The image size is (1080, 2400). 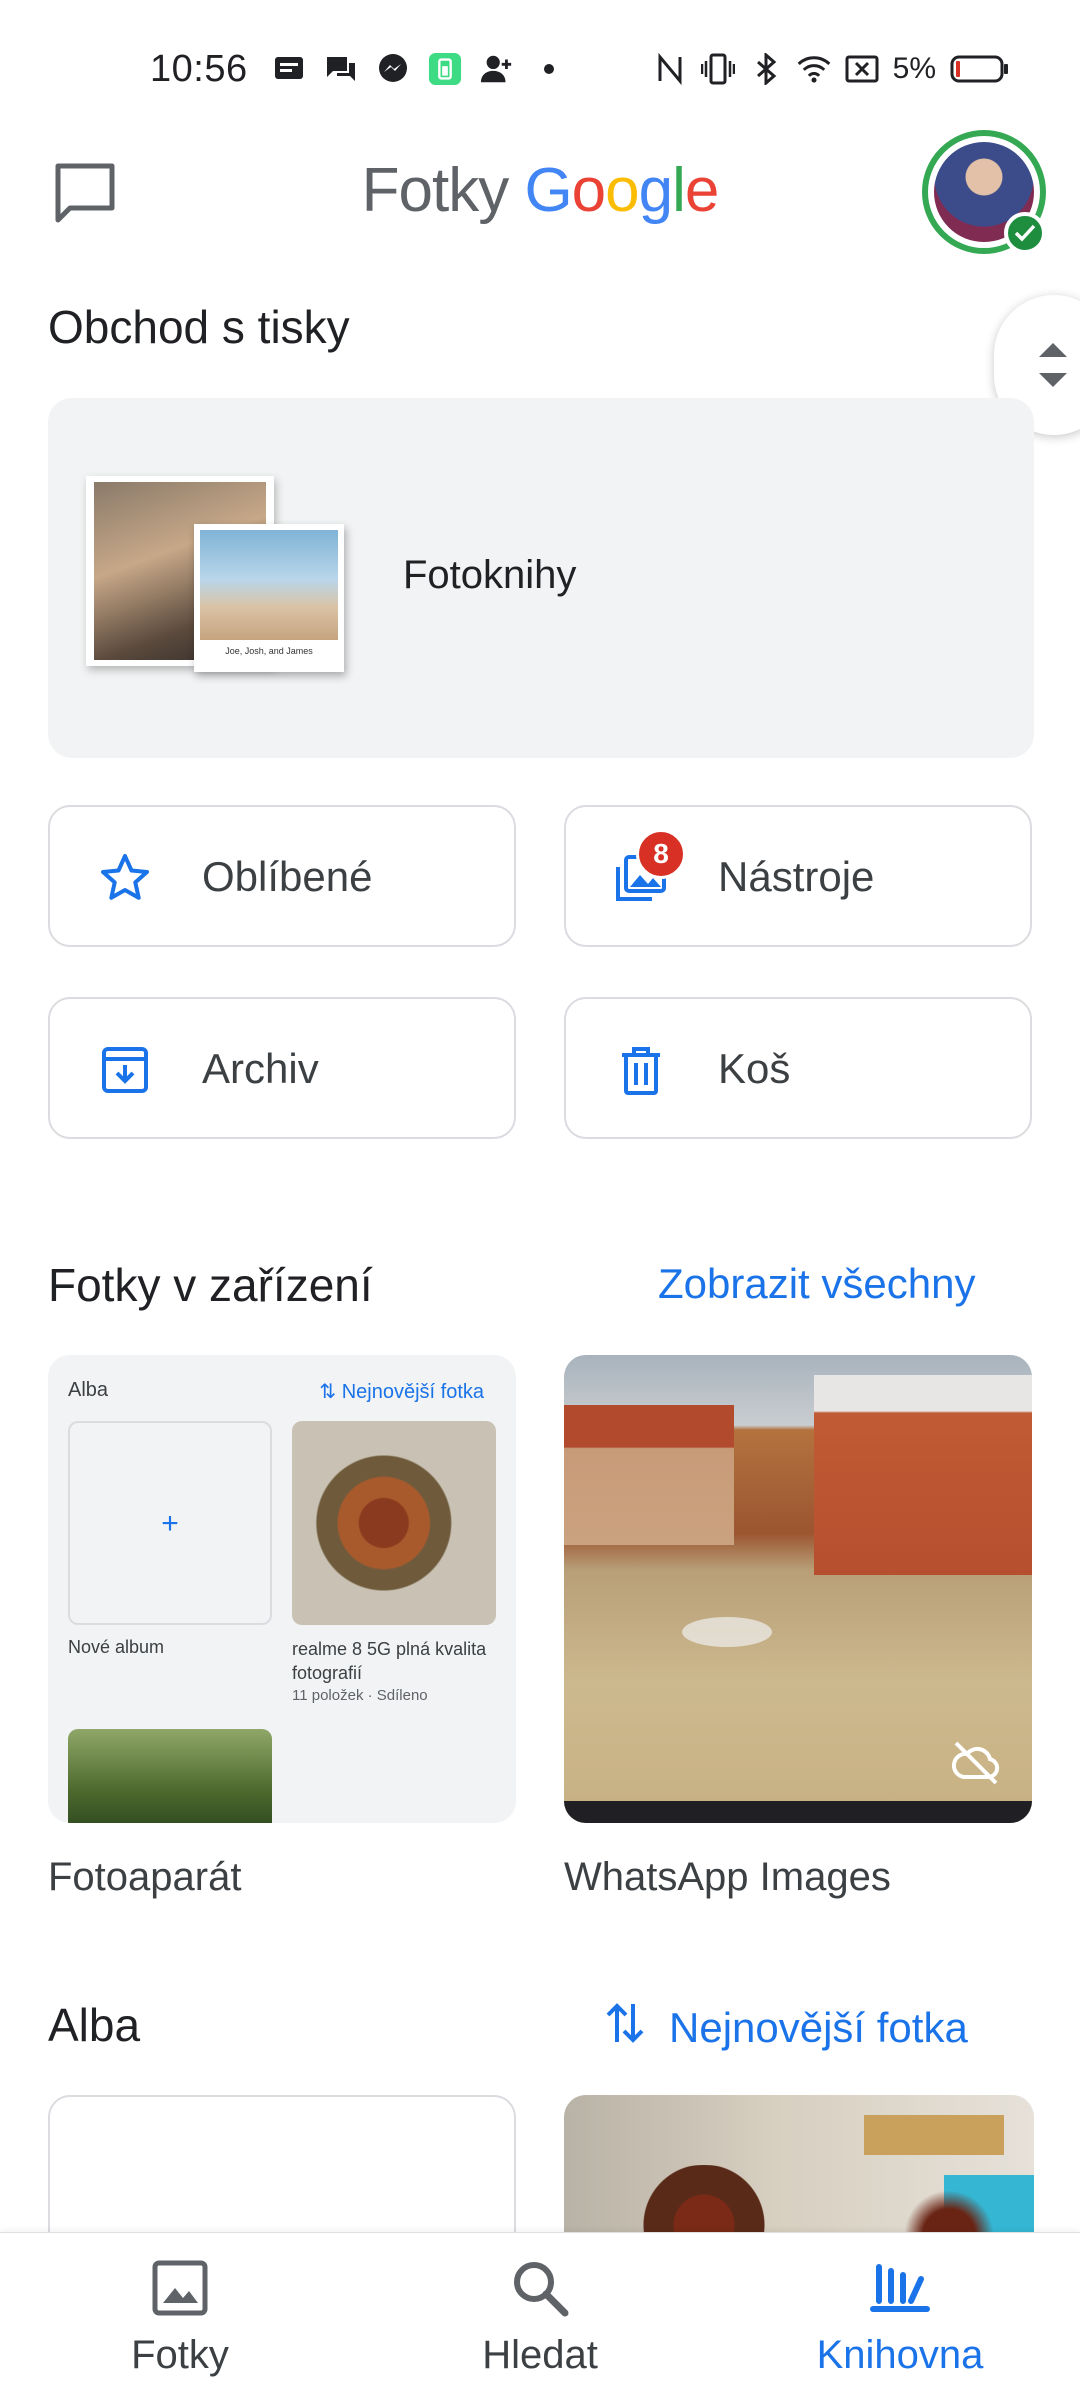 What do you see at coordinates (980, 69) in the screenshot?
I see `battery-icon` at bounding box center [980, 69].